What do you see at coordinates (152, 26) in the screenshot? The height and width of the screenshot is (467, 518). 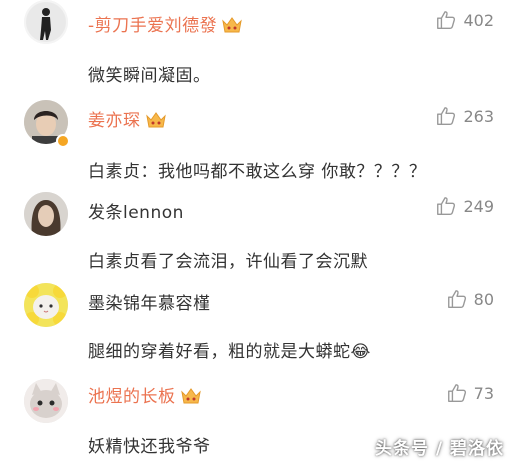 I see `username-text: -剪刀手爱刘德發` at bounding box center [152, 26].